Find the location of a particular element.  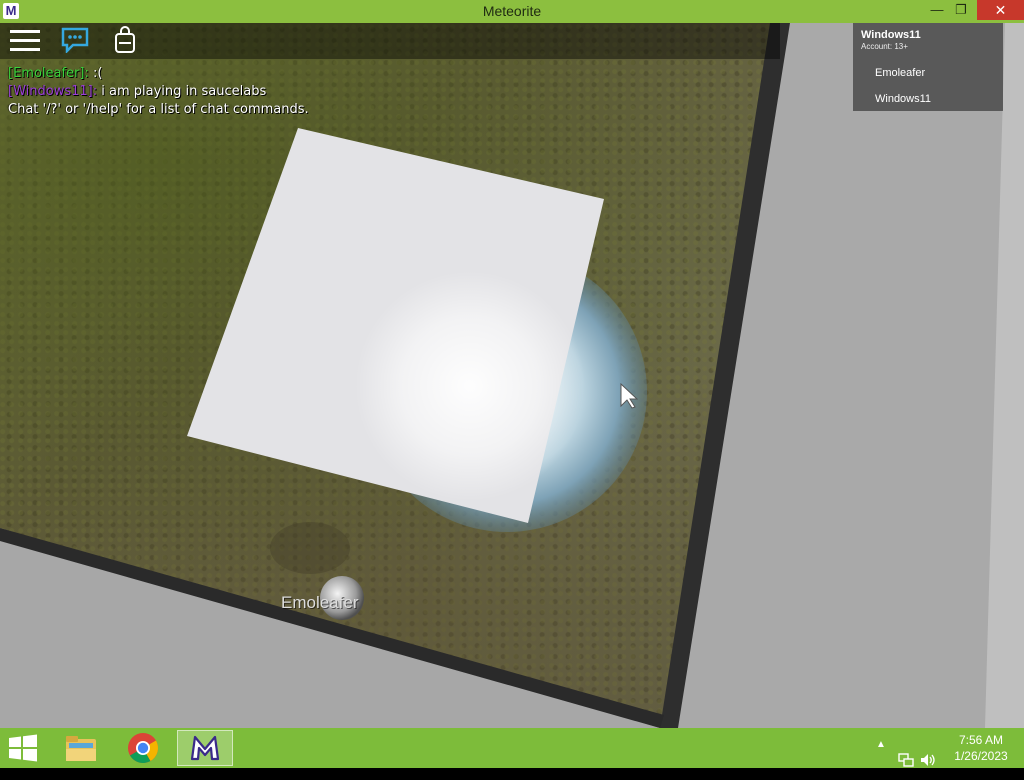

taskbar-file-explorer is located at coordinates (81, 748).